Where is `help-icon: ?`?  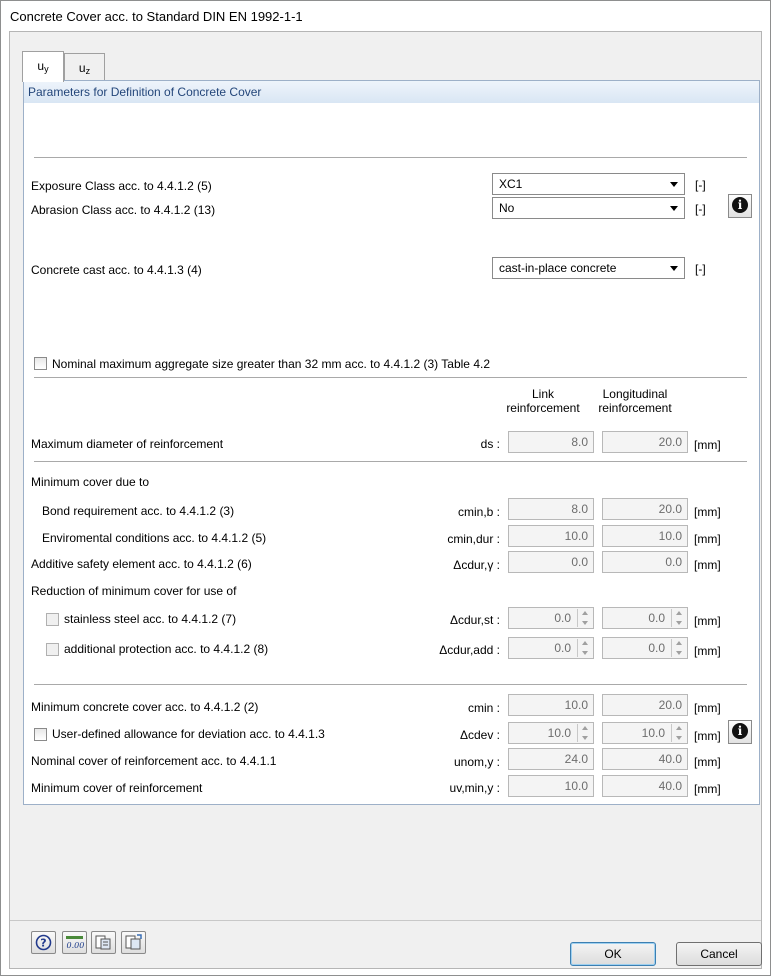 help-icon: ? is located at coordinates (43, 942).